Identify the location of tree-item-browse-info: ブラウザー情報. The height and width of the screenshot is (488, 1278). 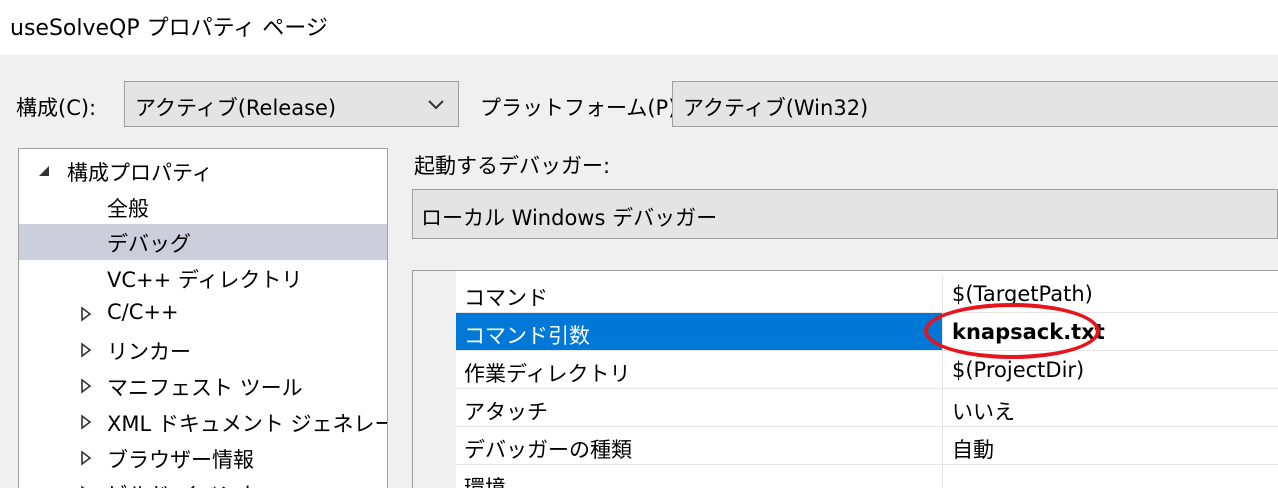
(203, 458).